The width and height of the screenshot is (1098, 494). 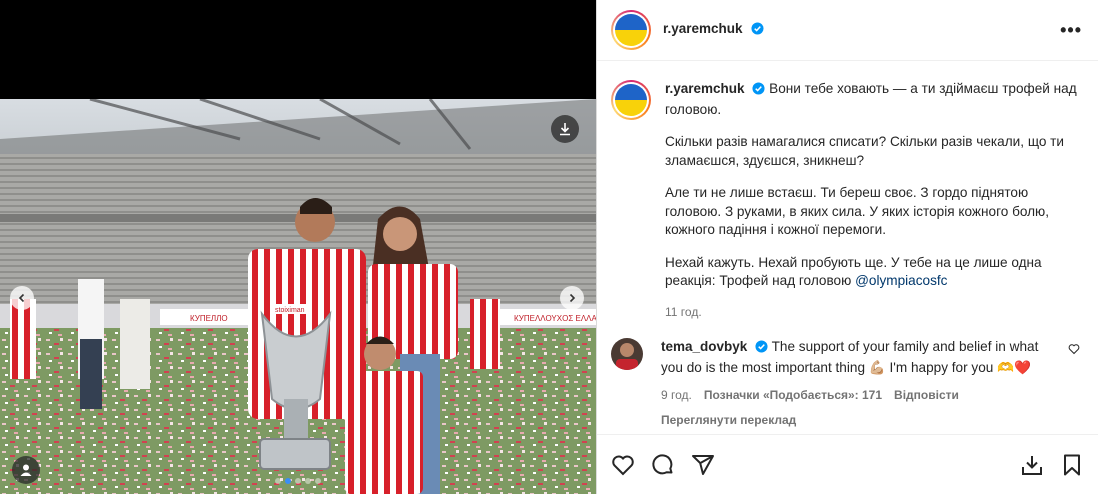 I want to click on svg-text: КУПЕЛЛО, so click(x=209, y=318).